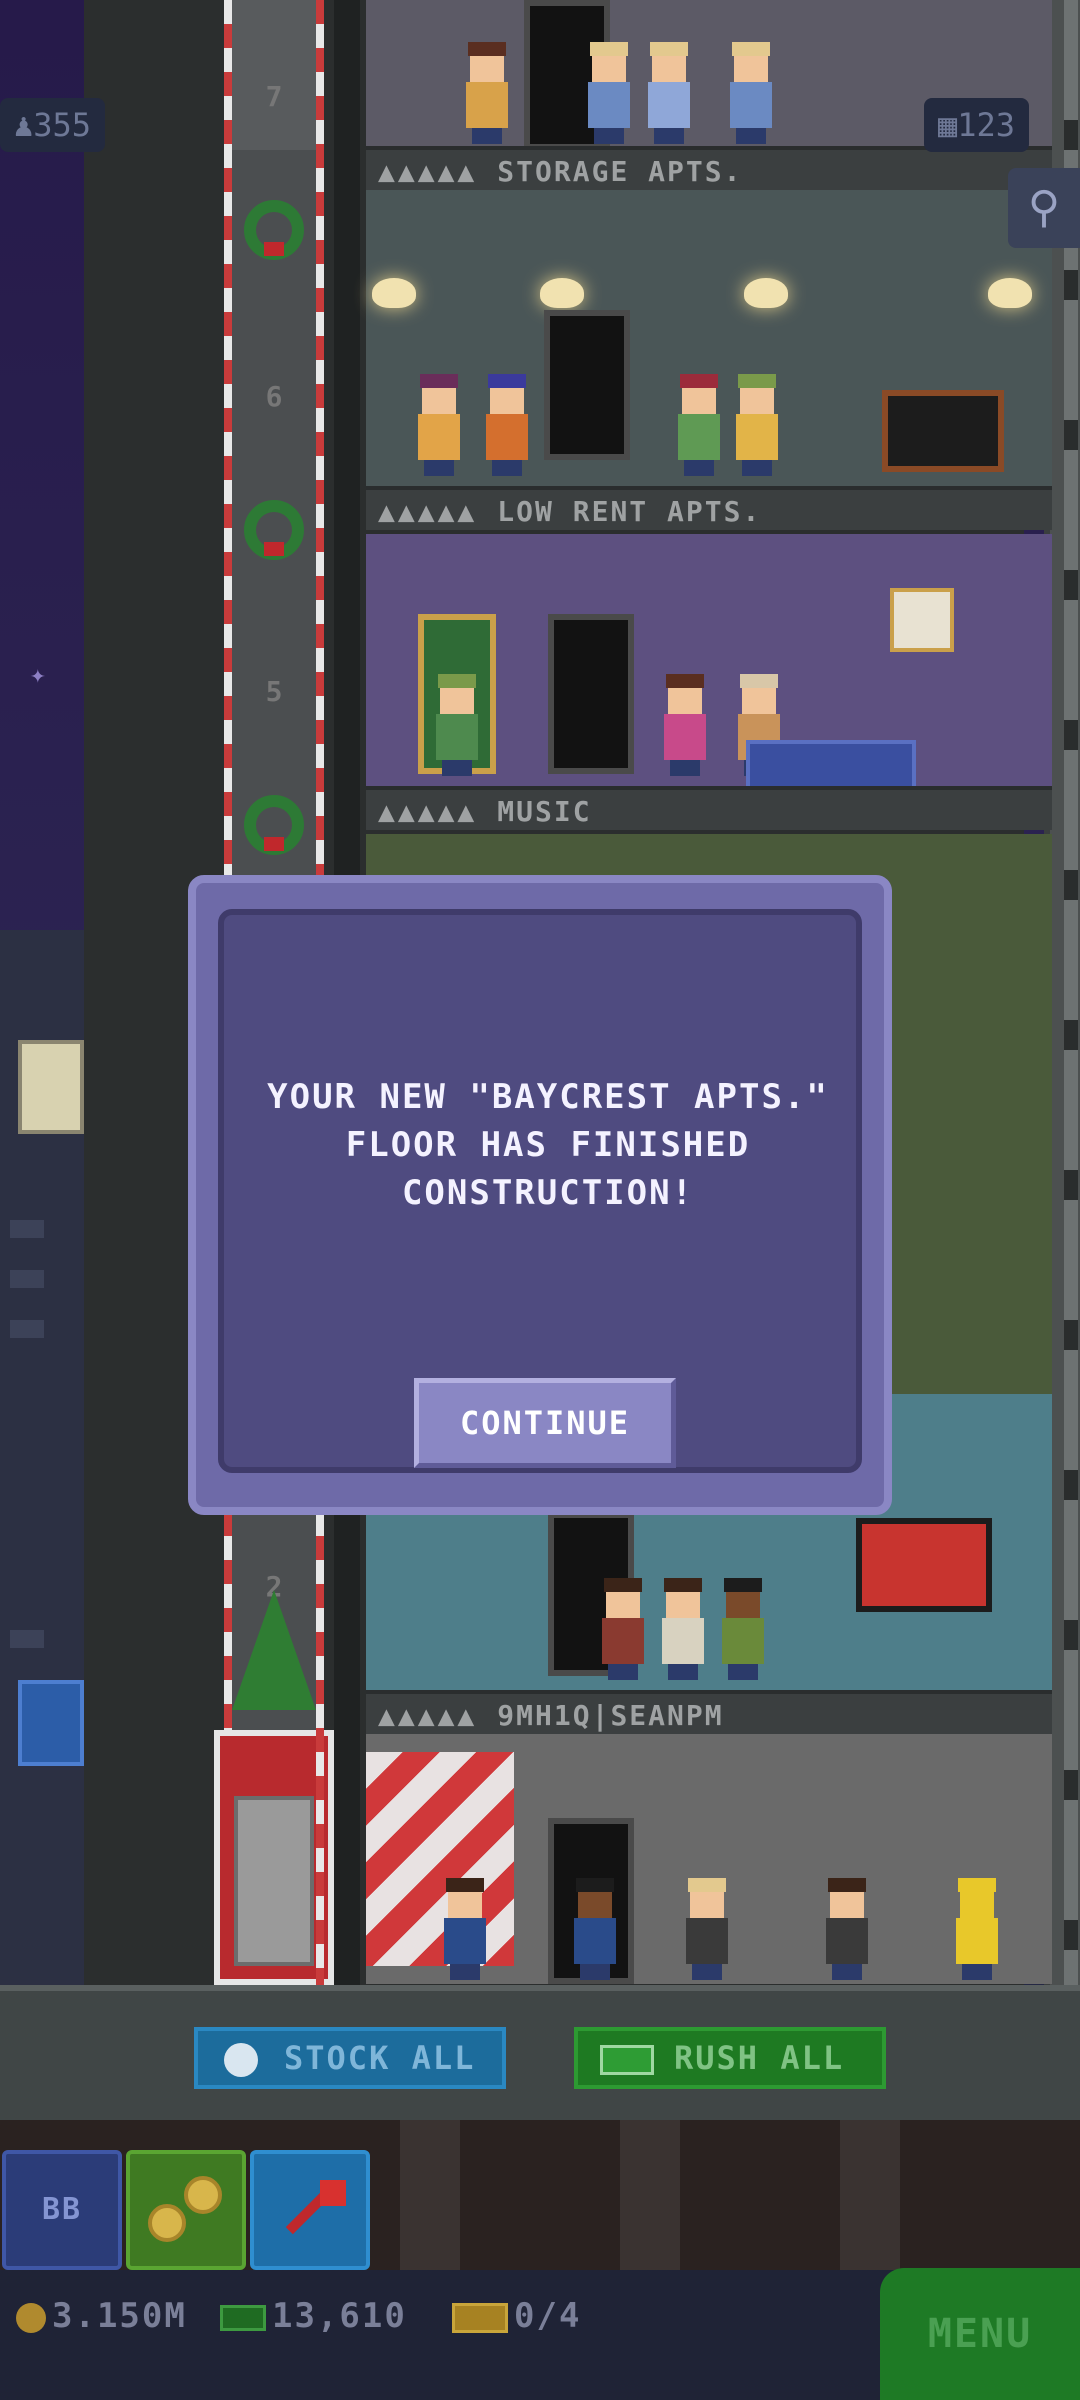 This screenshot has height=2400, width=1080. I want to click on continue-button: CONTINUE, so click(545, 1423).